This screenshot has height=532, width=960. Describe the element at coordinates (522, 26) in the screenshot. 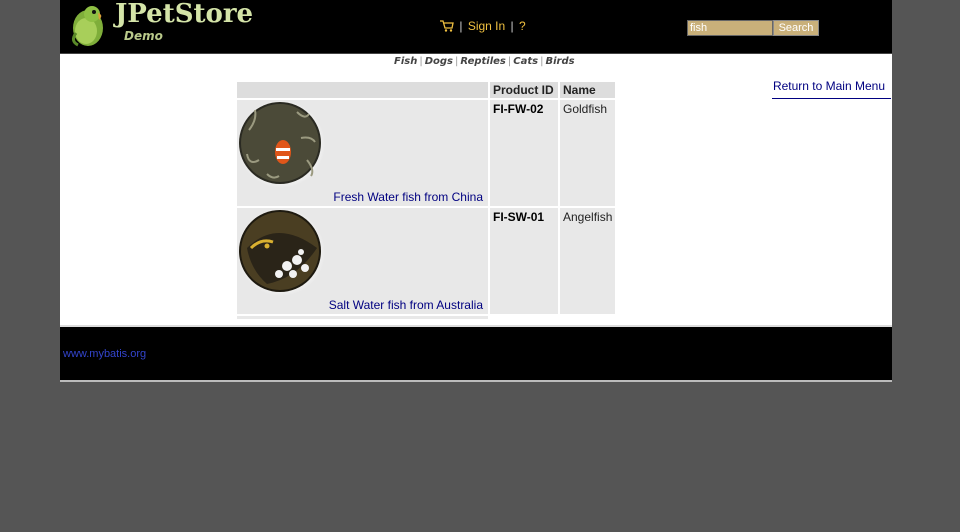

I see `help-link: ?` at that location.